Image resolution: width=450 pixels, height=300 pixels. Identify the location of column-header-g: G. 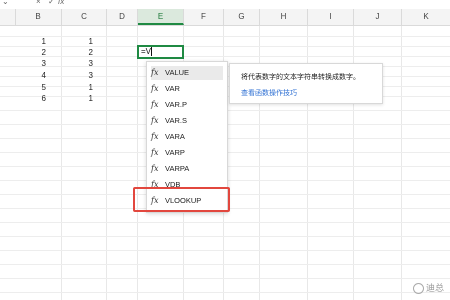
(242, 17).